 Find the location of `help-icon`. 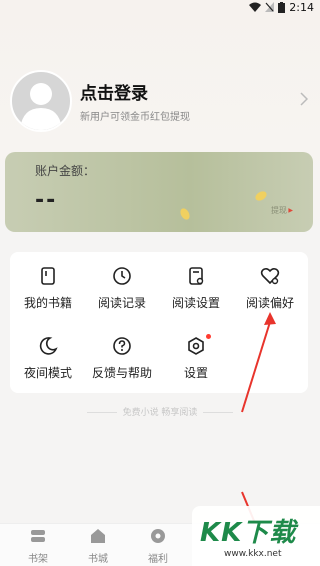

help-icon is located at coordinates (122, 346).